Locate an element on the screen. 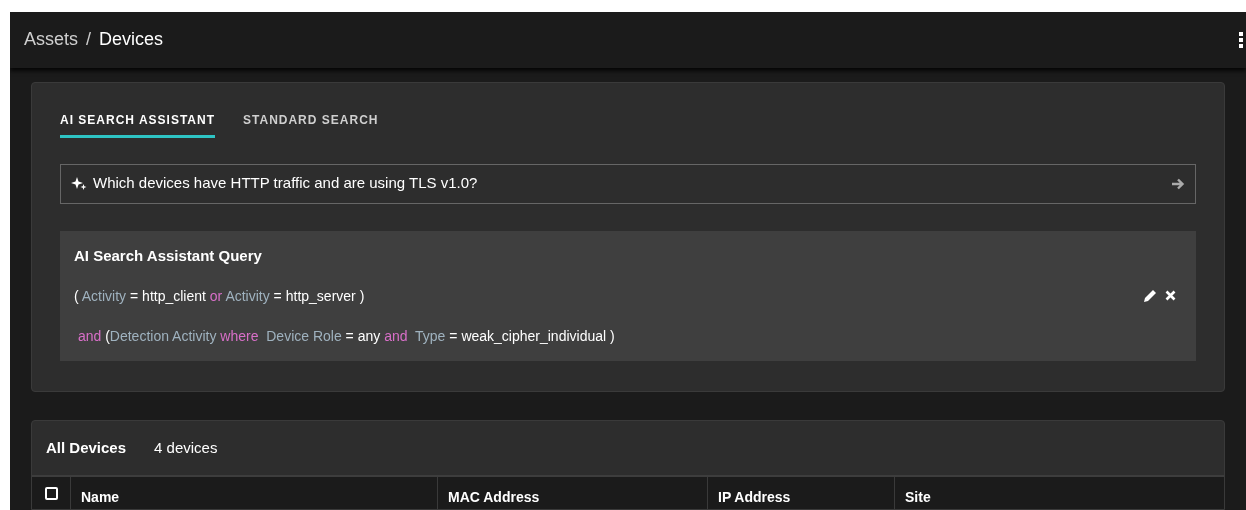 This screenshot has width=1246, height=510. breadcrumb-current: Devices is located at coordinates (131, 40).